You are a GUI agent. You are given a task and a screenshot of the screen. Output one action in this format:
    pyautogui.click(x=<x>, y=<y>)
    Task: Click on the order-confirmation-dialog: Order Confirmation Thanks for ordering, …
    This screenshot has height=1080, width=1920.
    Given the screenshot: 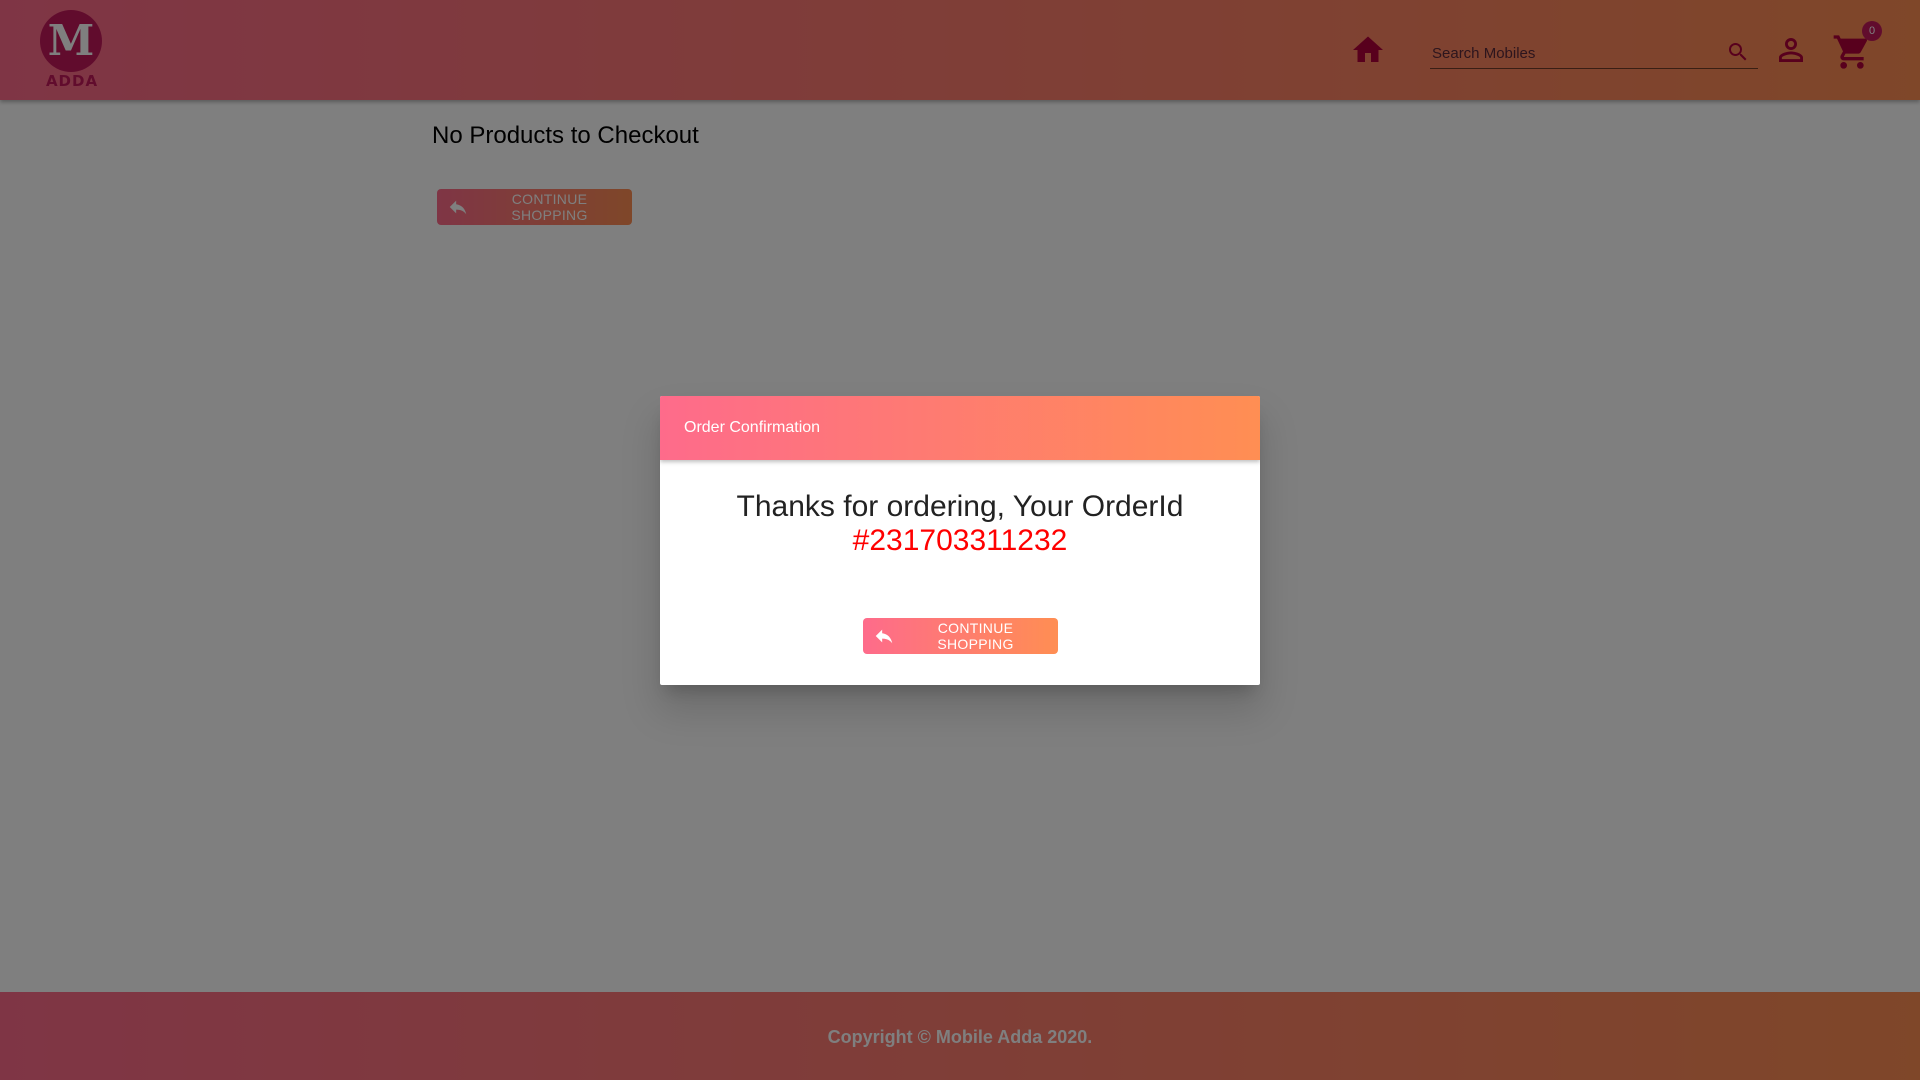 What is the action you would take?
    pyautogui.click(x=960, y=540)
    